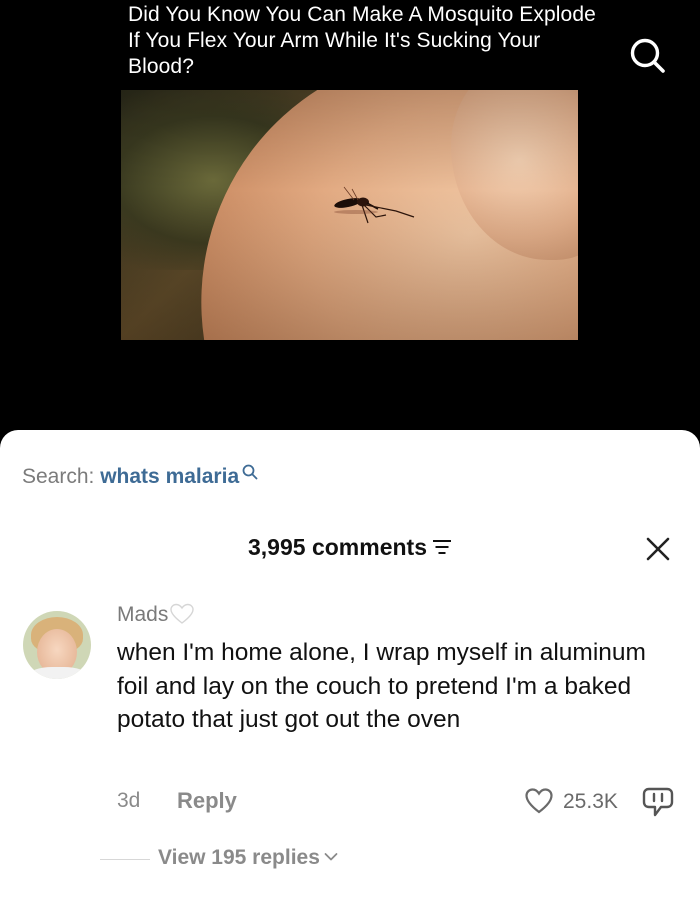  I want to click on replies-divider, so click(125, 859).